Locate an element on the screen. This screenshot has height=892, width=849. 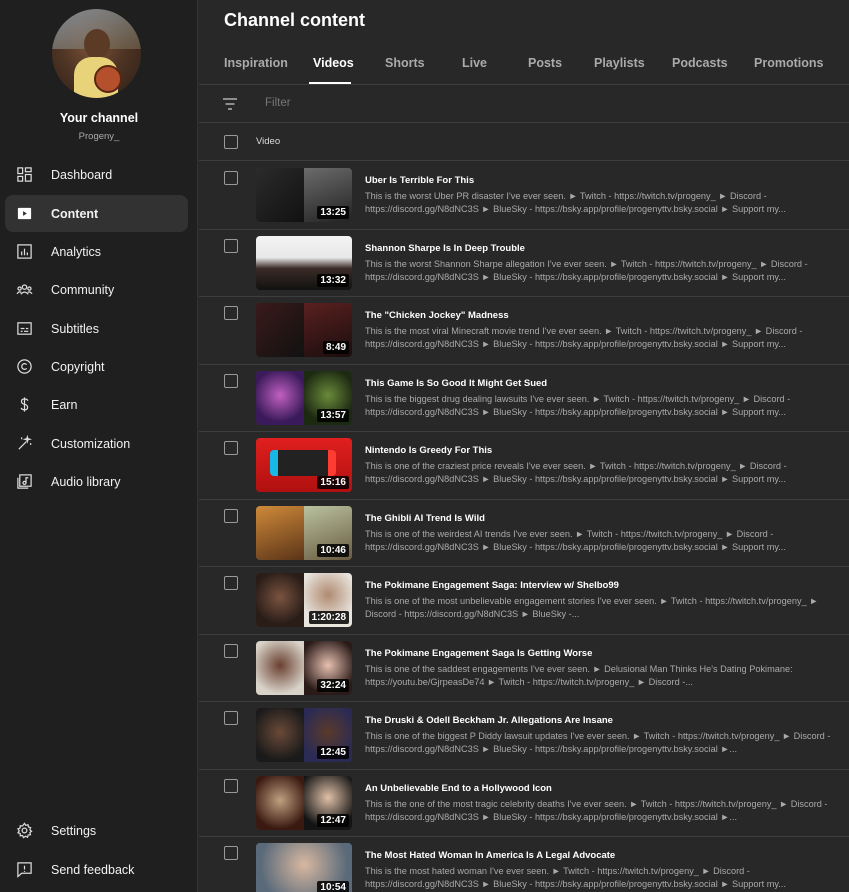
tab-live: Live is located at coordinates (474, 63).